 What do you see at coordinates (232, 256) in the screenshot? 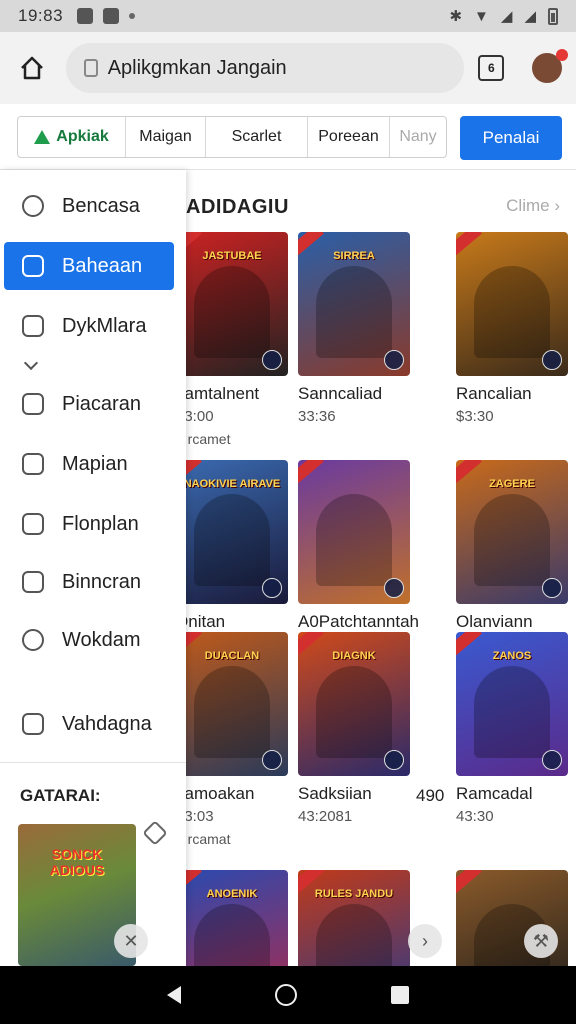
I see `art-title: JASTUBAE` at bounding box center [232, 256].